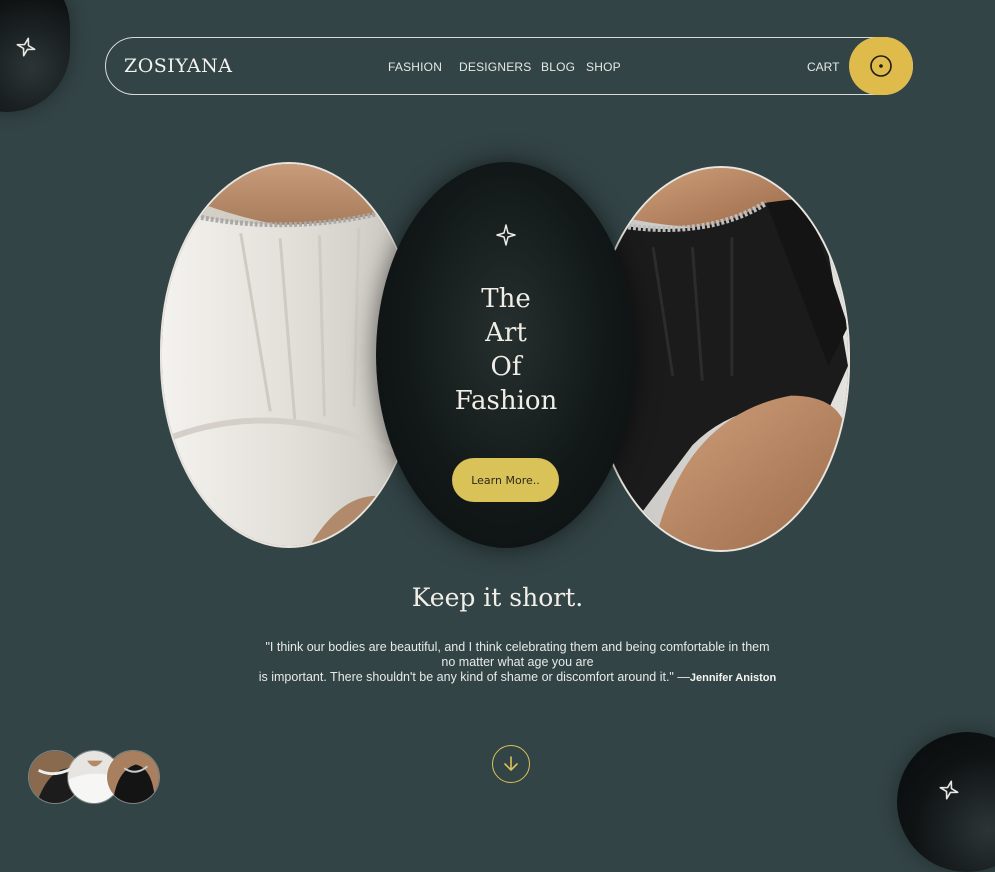 The width and height of the screenshot is (995, 872). What do you see at coordinates (558, 67) in the screenshot?
I see `nav-link-blog: BLOG` at bounding box center [558, 67].